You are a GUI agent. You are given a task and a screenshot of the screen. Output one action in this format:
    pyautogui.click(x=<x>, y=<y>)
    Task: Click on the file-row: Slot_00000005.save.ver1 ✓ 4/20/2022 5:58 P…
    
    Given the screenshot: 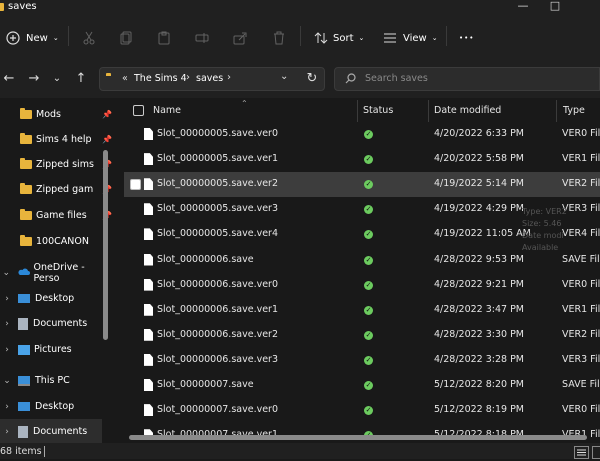 What is the action you would take?
    pyautogui.click(x=362, y=159)
    